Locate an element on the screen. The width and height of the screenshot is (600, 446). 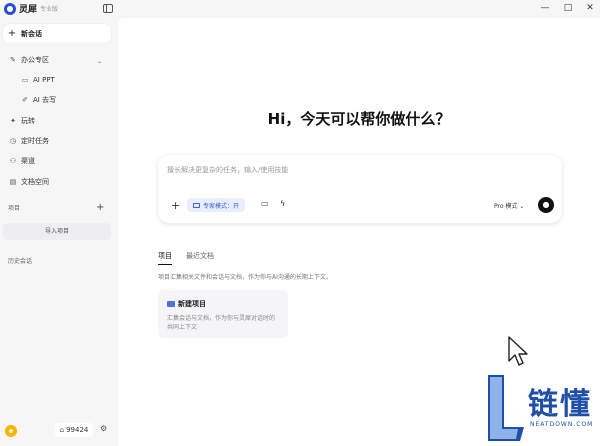
watermark-text: 链懂 is located at coordinates (560, 404).